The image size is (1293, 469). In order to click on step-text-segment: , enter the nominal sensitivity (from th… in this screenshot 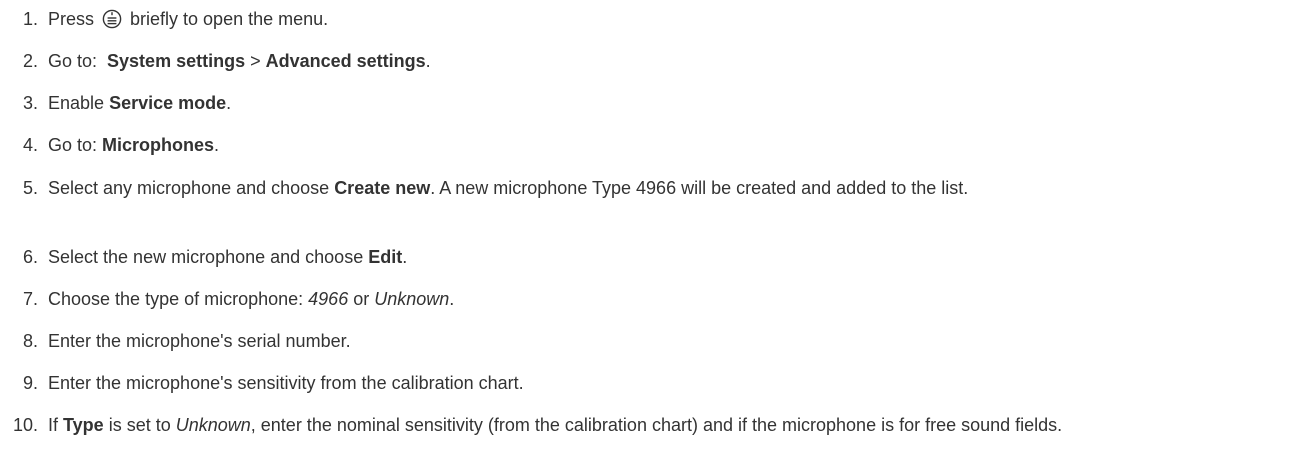, I will do `click(656, 425)`.